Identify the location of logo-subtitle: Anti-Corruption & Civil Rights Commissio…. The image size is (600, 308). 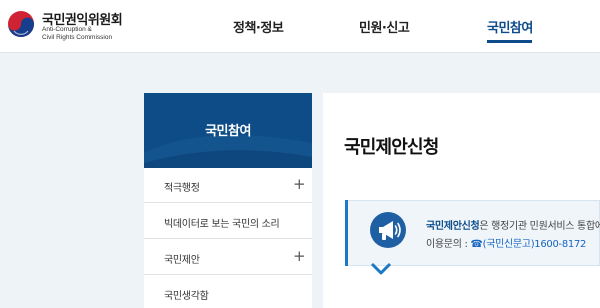
(77, 34).